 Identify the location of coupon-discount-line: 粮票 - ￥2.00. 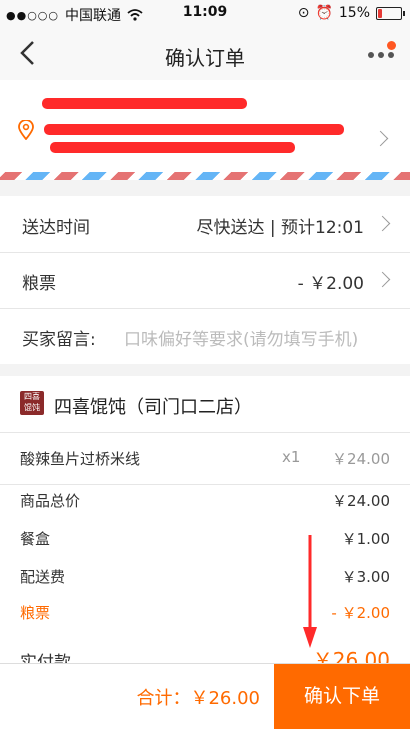
(205, 612).